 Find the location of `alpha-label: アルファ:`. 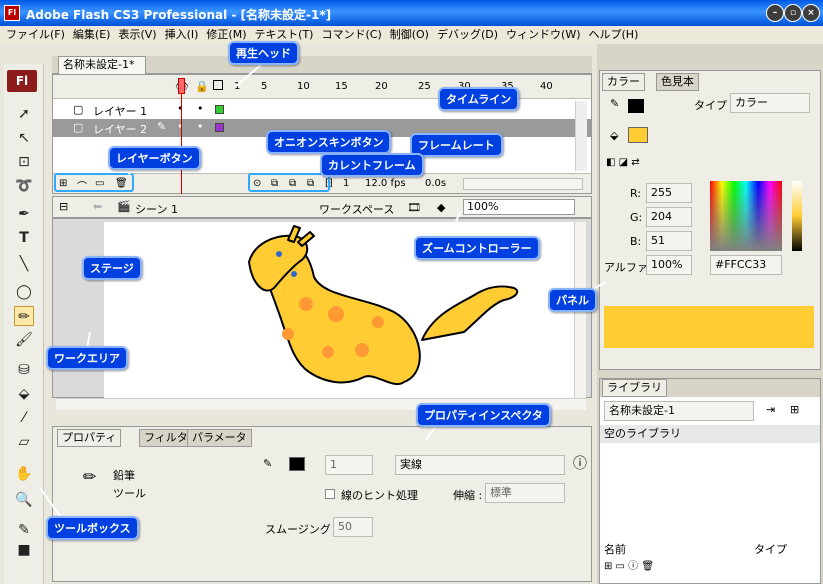

alpha-label: アルファ: is located at coordinates (628, 267).